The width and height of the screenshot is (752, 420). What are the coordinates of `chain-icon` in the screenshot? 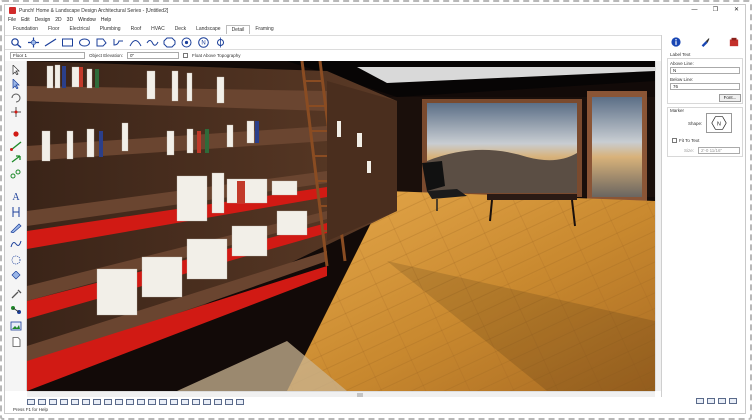 It's located at (16, 174).